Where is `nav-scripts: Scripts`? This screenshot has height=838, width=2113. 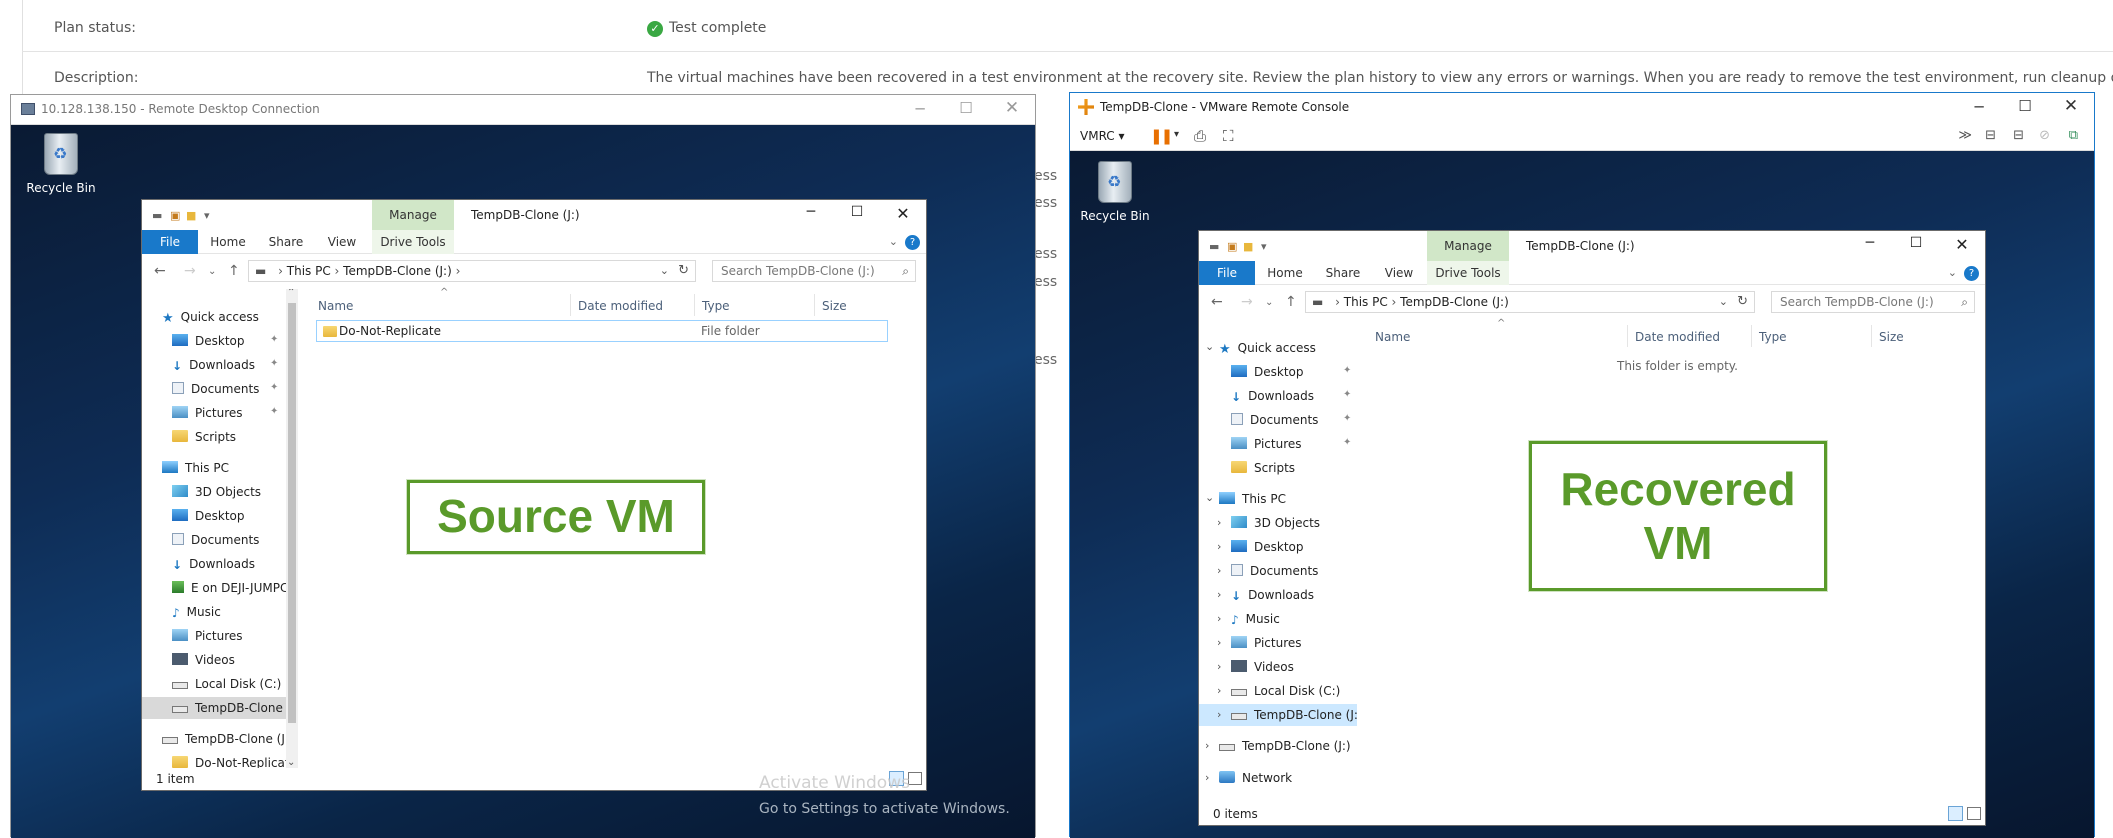 nav-scripts: Scripts is located at coordinates (1263, 468).